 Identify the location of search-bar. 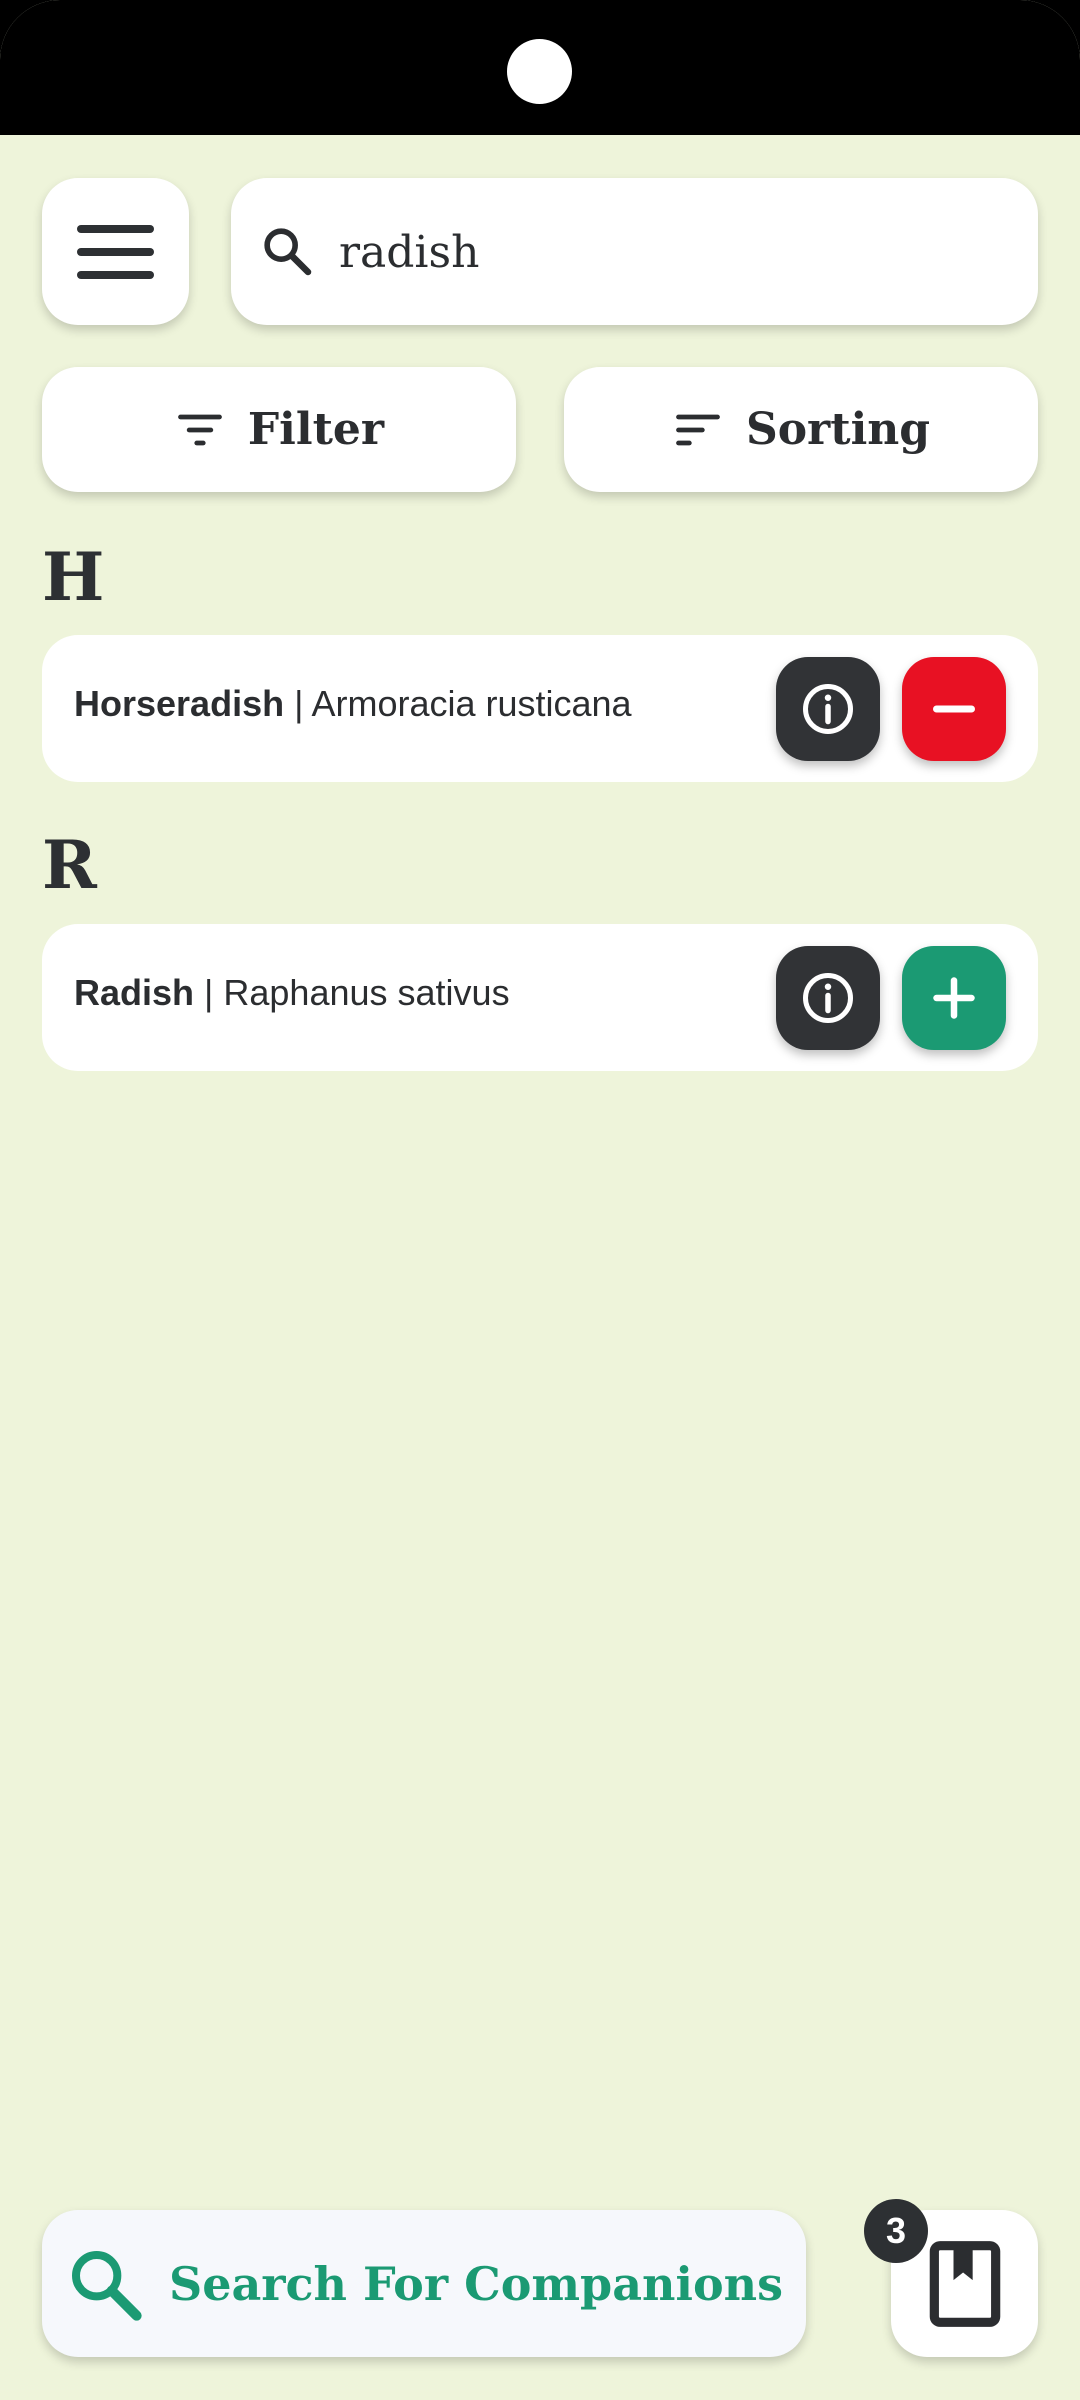
(634, 251).